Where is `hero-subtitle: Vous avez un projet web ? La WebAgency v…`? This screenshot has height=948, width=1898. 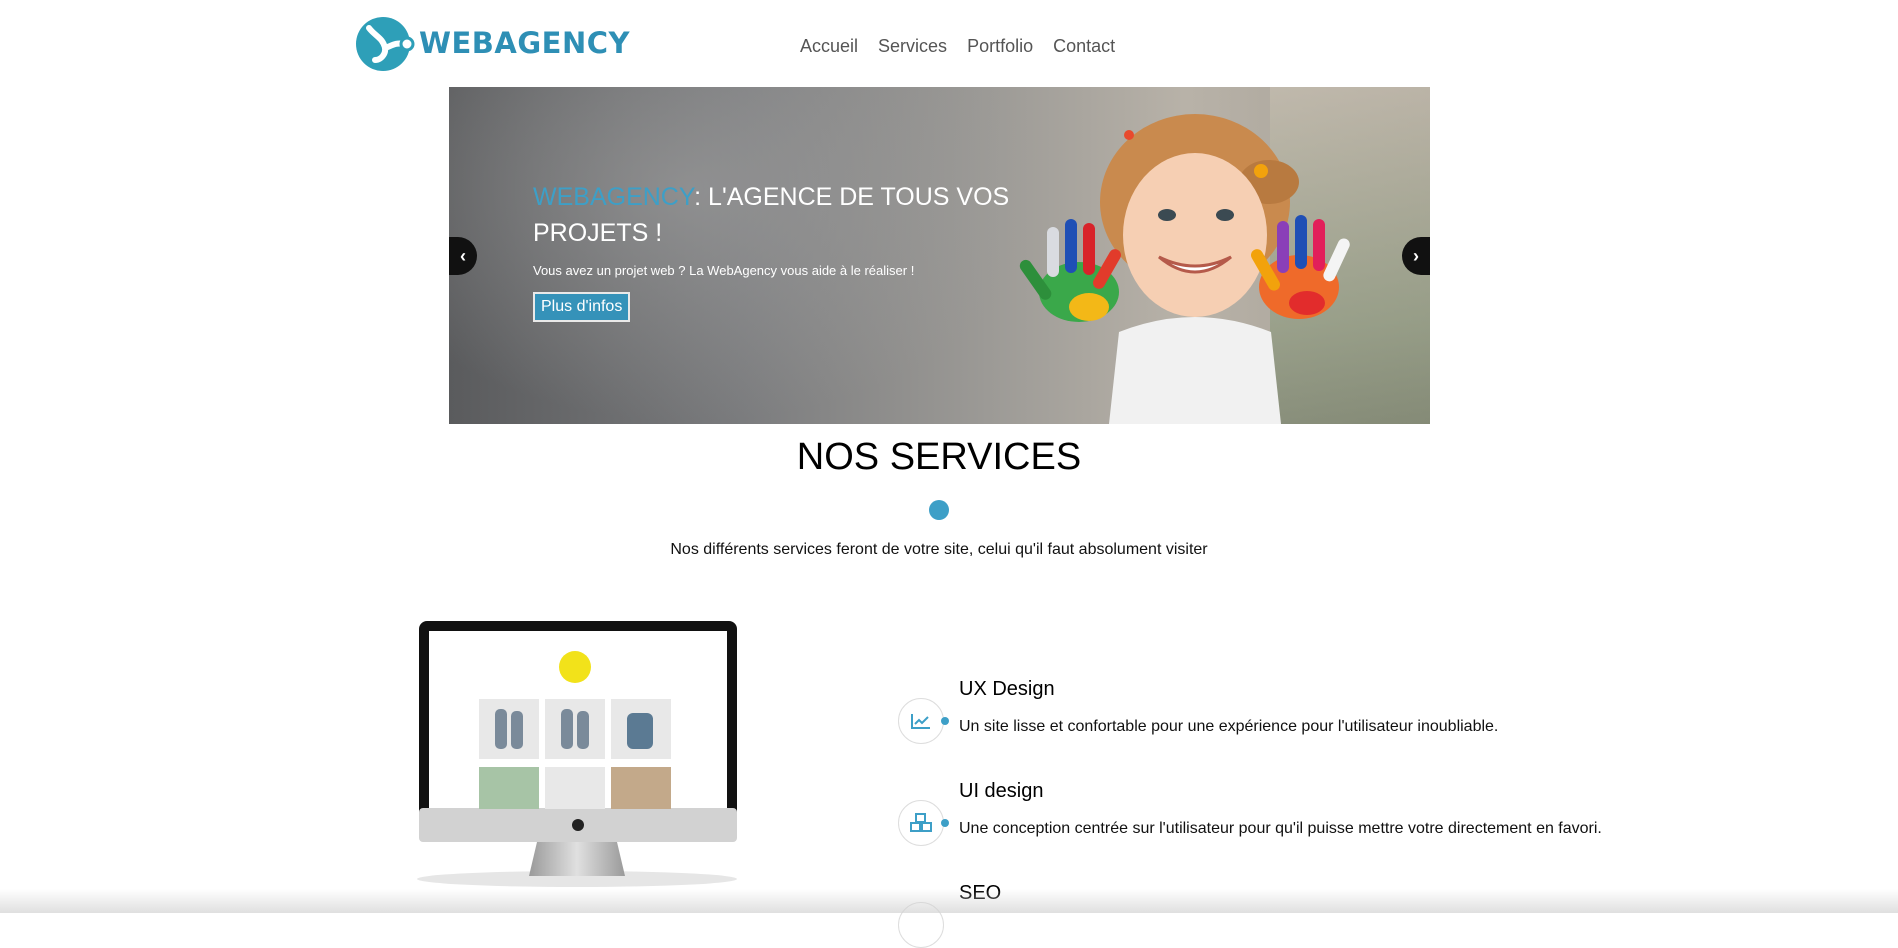
hero-subtitle: Vous avez un projet web ? La WebAgency v… is located at coordinates (724, 270).